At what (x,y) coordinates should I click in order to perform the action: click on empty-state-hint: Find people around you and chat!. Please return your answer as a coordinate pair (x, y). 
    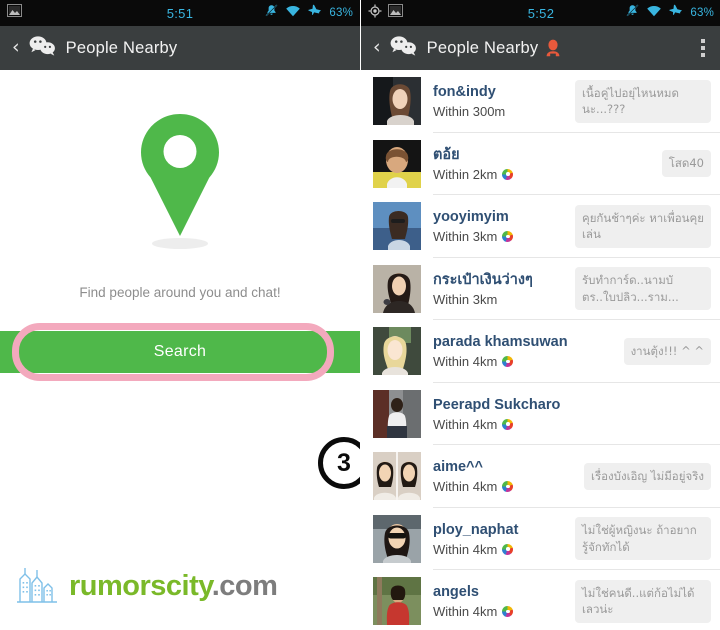
    Looking at the image, I should click on (180, 292).